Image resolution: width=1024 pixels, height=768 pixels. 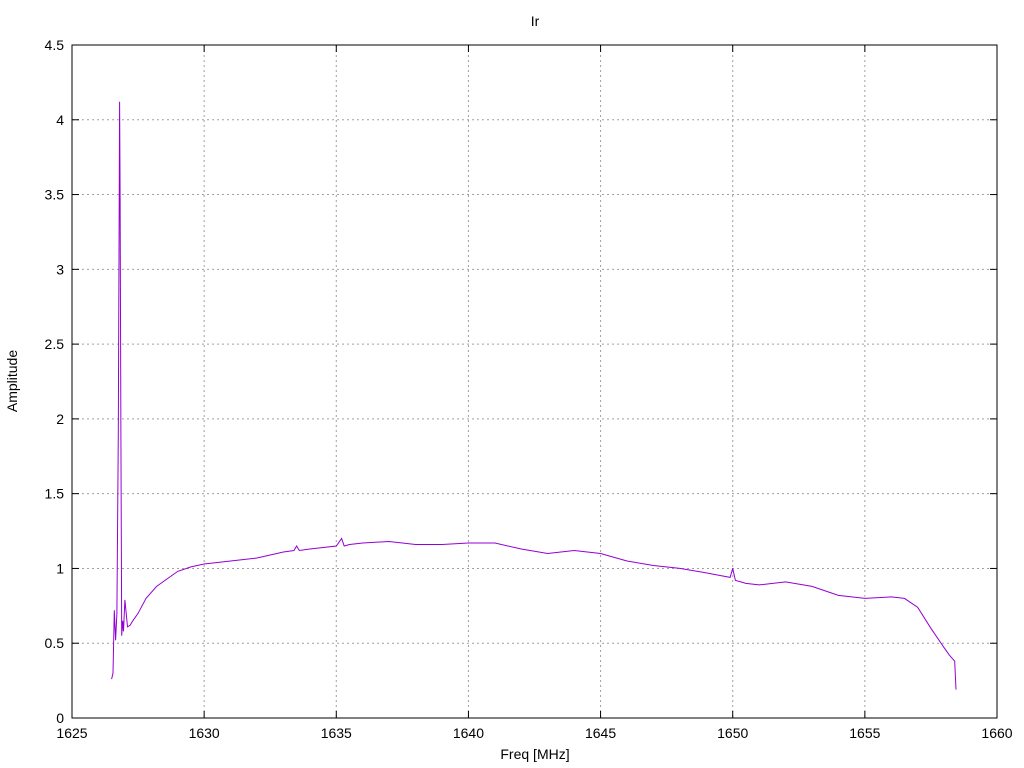 What do you see at coordinates (732, 733) in the screenshot?
I see `x-tick-label: 1650` at bounding box center [732, 733].